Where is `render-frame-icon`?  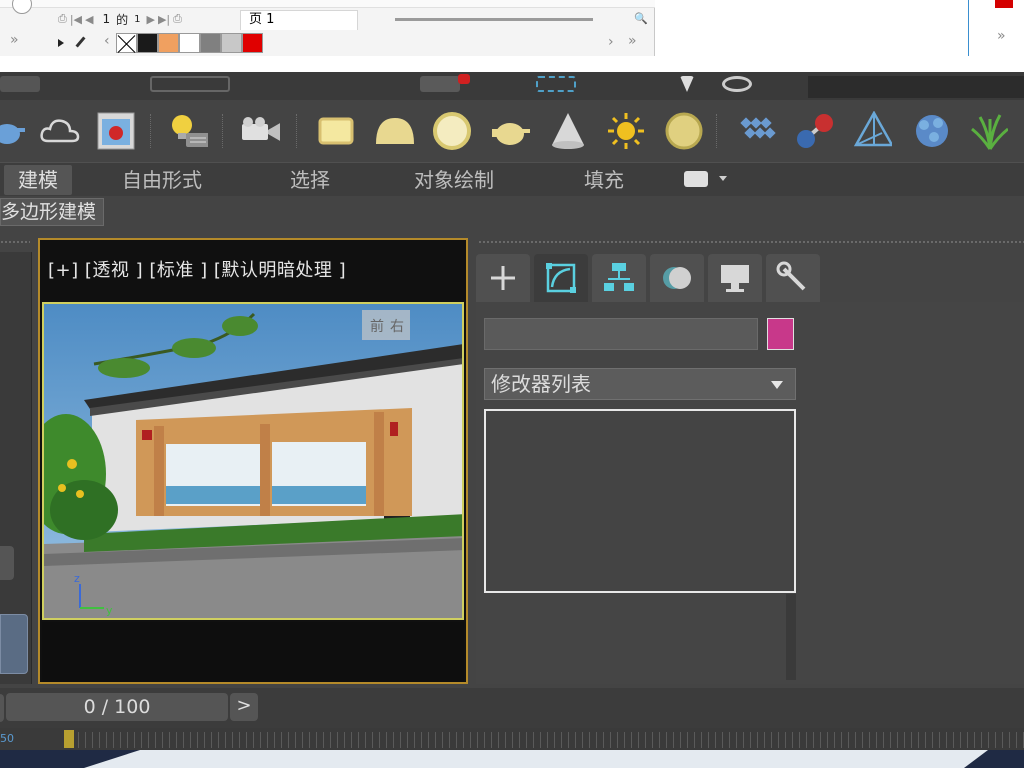
render-frame-icon is located at coordinates (116, 131).